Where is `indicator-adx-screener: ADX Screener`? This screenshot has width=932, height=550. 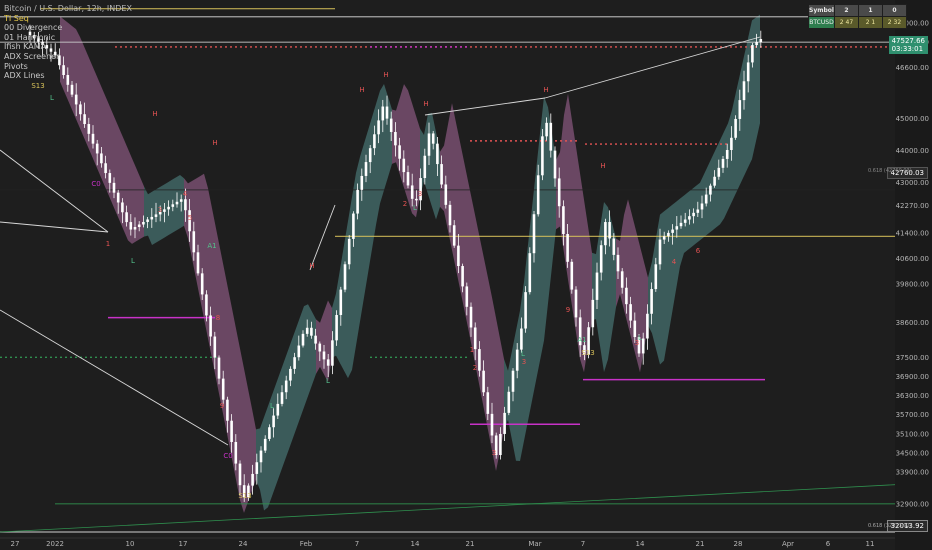
indicator-adx-screener: ADX Screener is located at coordinates (68, 57).